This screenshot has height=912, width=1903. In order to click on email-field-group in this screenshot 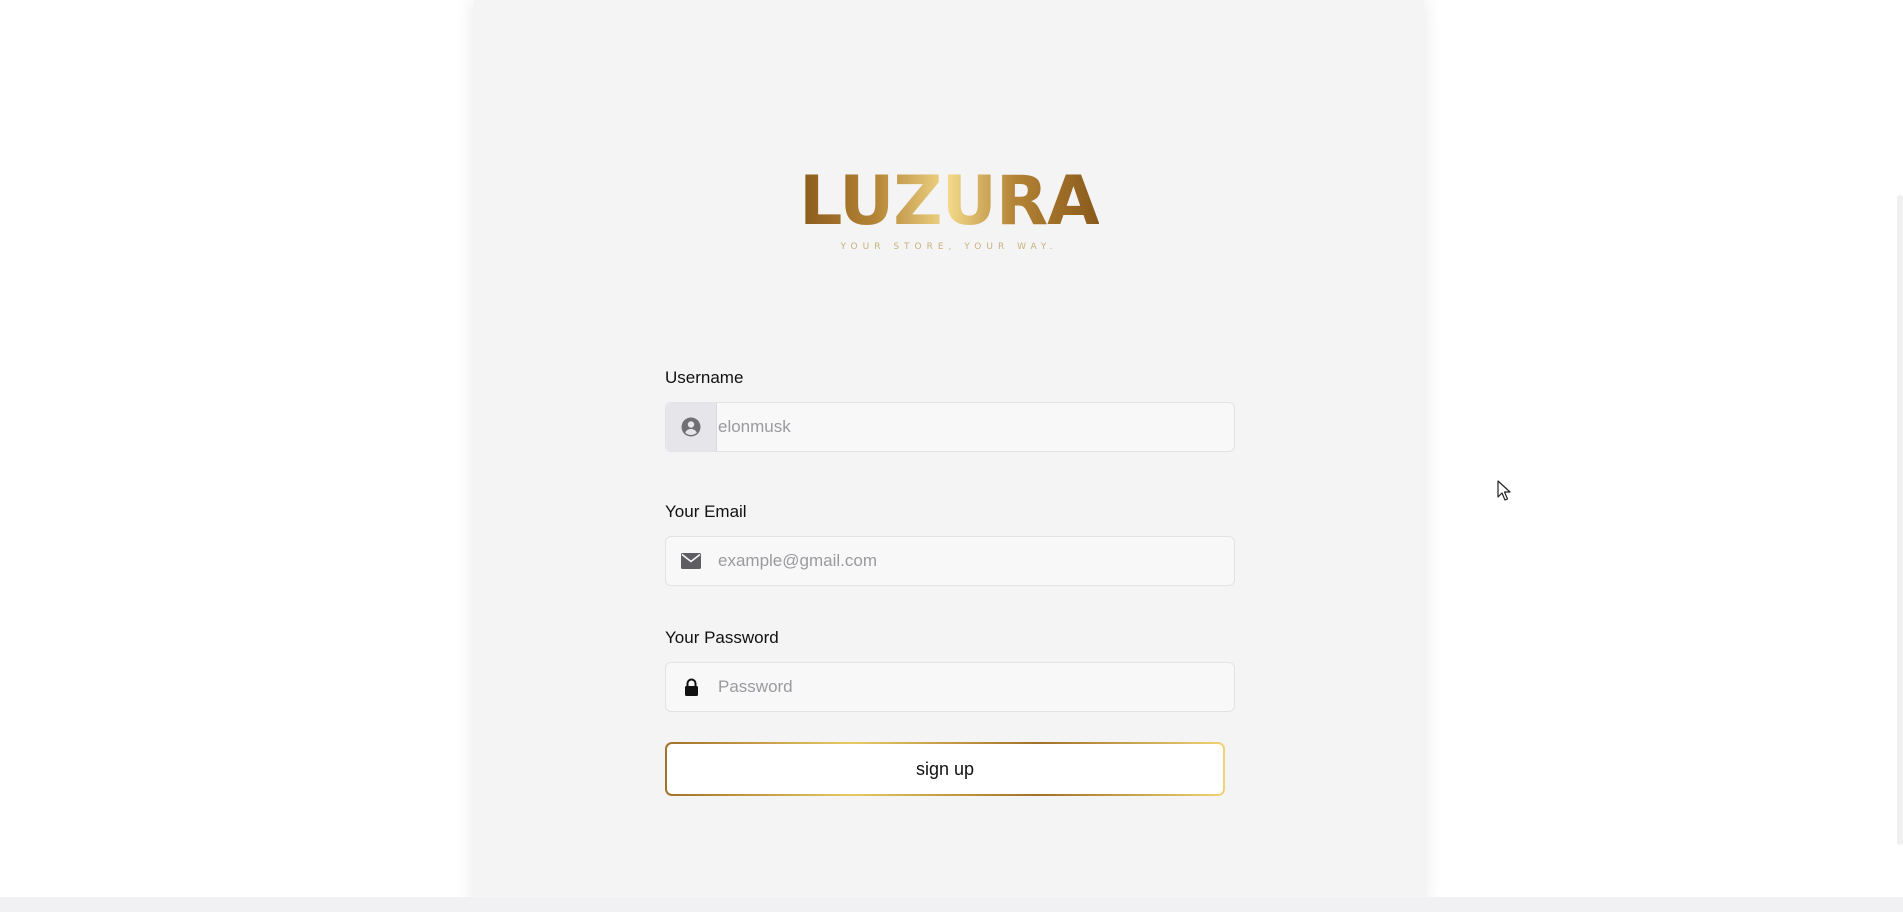, I will do `click(950, 561)`.